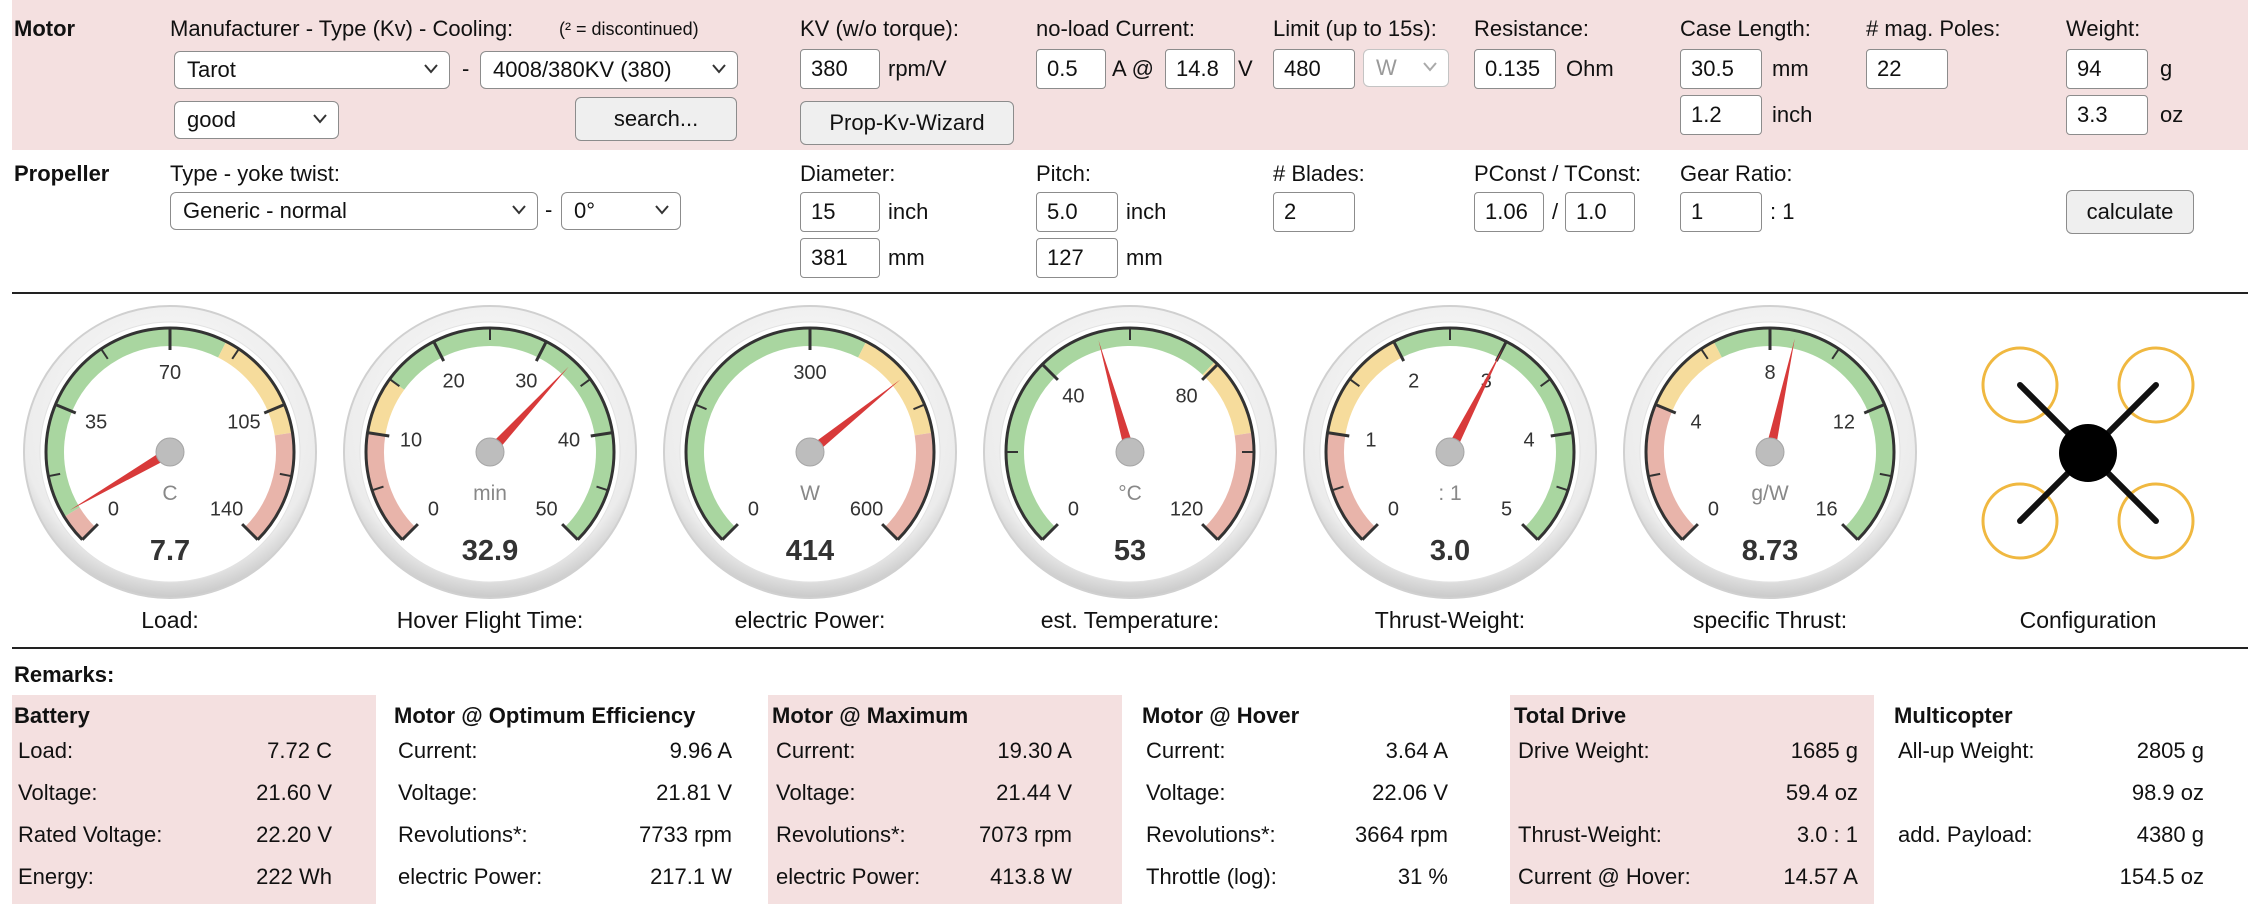 The height and width of the screenshot is (904, 2258). What do you see at coordinates (1386, 67) in the screenshot?
I see `limit-unit-value: W` at bounding box center [1386, 67].